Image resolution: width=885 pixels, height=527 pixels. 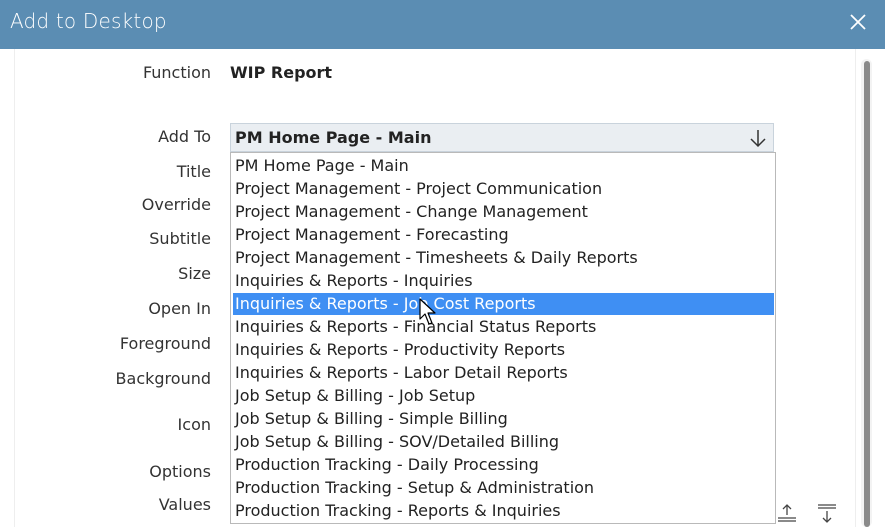 What do you see at coordinates (427, 311) in the screenshot?
I see `mouse-pointer-icon` at bounding box center [427, 311].